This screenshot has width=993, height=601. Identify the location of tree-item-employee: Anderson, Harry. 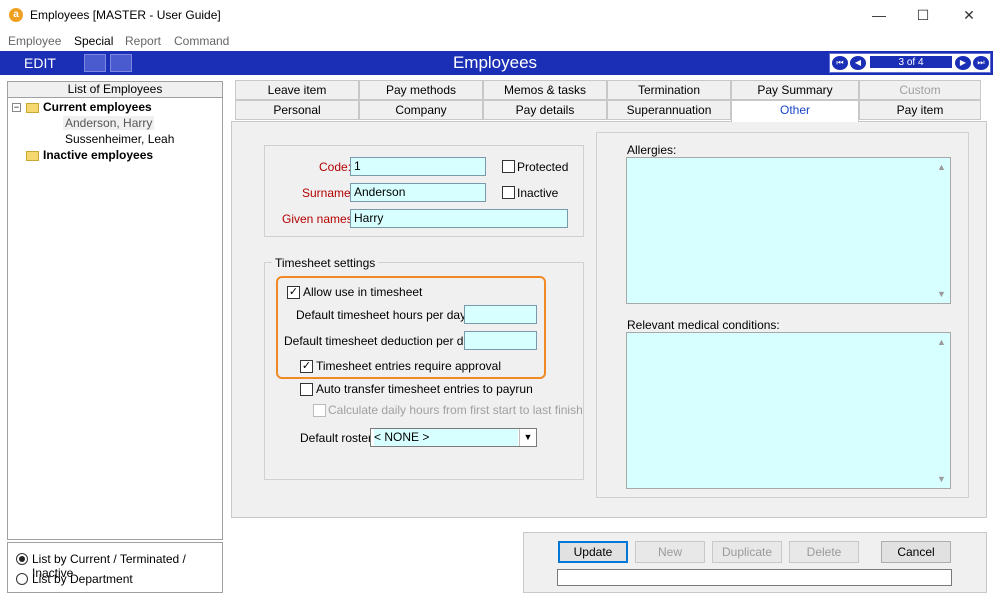
(109, 123).